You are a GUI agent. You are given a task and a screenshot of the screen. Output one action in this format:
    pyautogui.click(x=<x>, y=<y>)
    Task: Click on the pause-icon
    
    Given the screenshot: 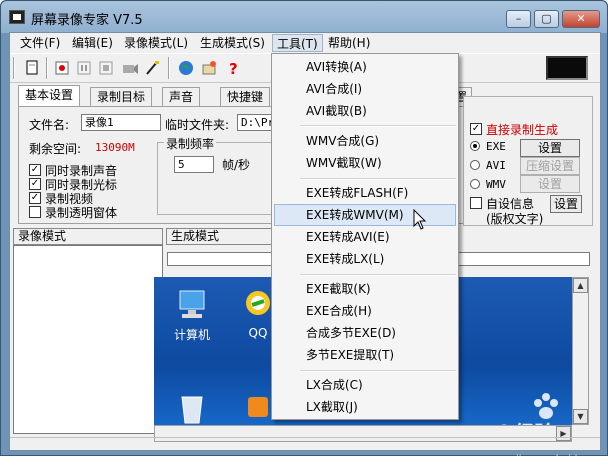 What is the action you would take?
    pyautogui.click(x=84, y=68)
    